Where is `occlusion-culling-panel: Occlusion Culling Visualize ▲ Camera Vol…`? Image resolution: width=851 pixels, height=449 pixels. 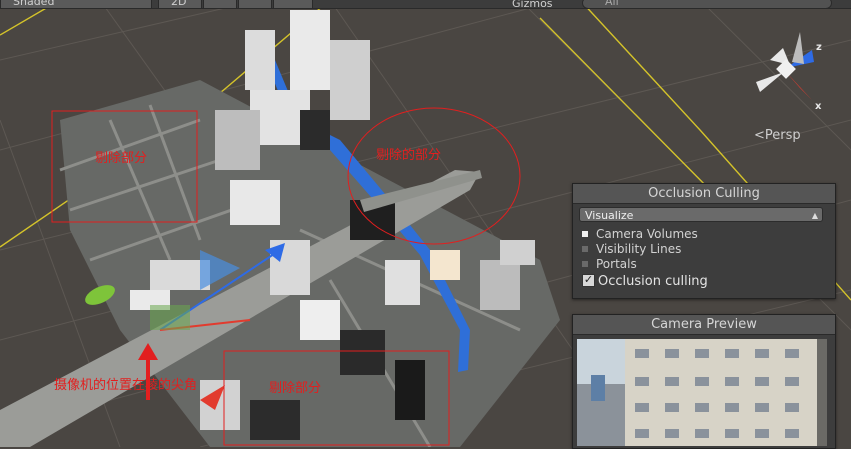
occlusion-culling-panel: Occlusion Culling Visualize ▲ Camera Vol… is located at coordinates (704, 241).